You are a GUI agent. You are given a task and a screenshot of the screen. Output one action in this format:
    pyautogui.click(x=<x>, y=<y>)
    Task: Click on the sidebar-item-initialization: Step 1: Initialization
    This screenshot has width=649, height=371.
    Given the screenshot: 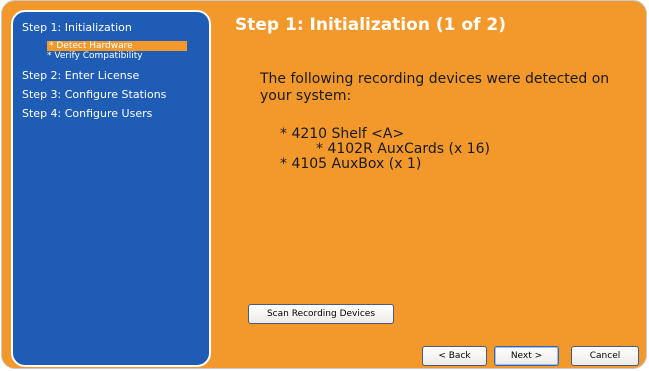 What is the action you would take?
    pyautogui.click(x=77, y=27)
    